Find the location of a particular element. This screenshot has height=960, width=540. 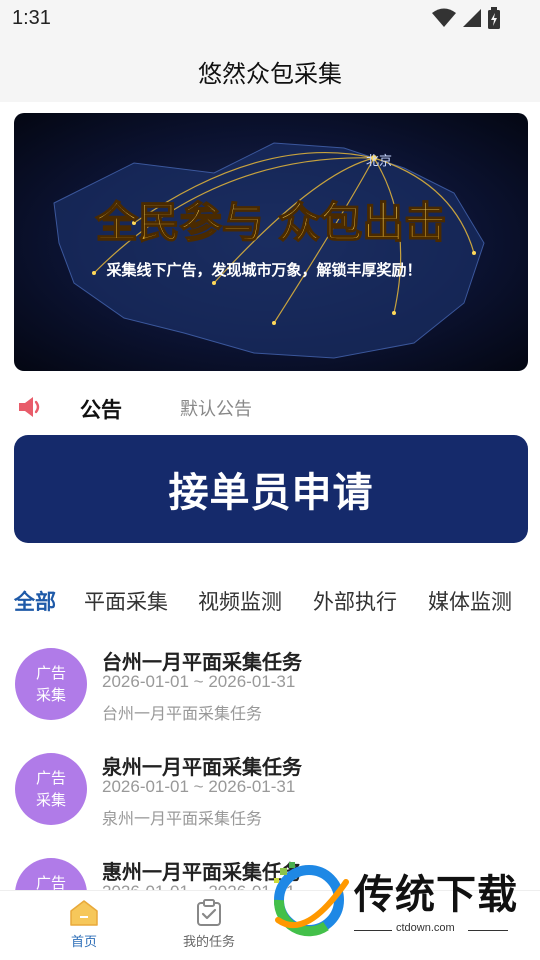

site-watermark: 传统下载 ctdown.com is located at coordinates (397, 899).